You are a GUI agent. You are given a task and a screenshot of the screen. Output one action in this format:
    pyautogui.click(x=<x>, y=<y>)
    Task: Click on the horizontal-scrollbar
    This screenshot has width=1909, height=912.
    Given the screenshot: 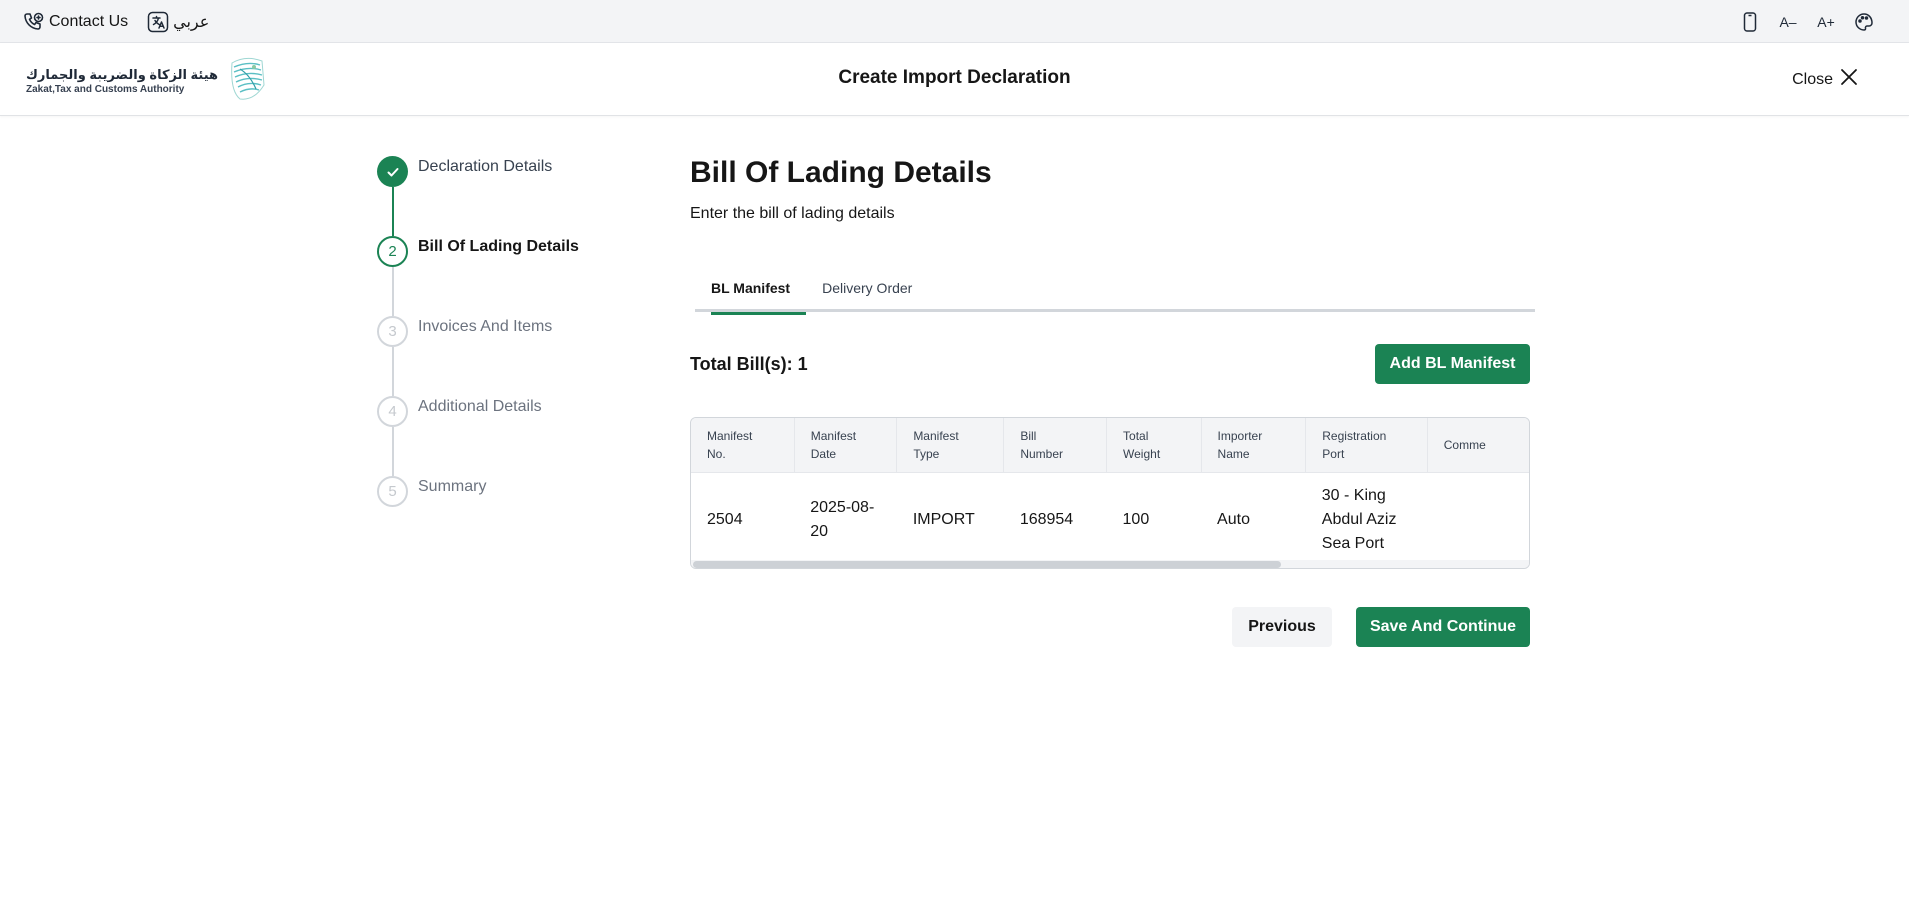 What is the action you would take?
    pyautogui.click(x=1110, y=564)
    